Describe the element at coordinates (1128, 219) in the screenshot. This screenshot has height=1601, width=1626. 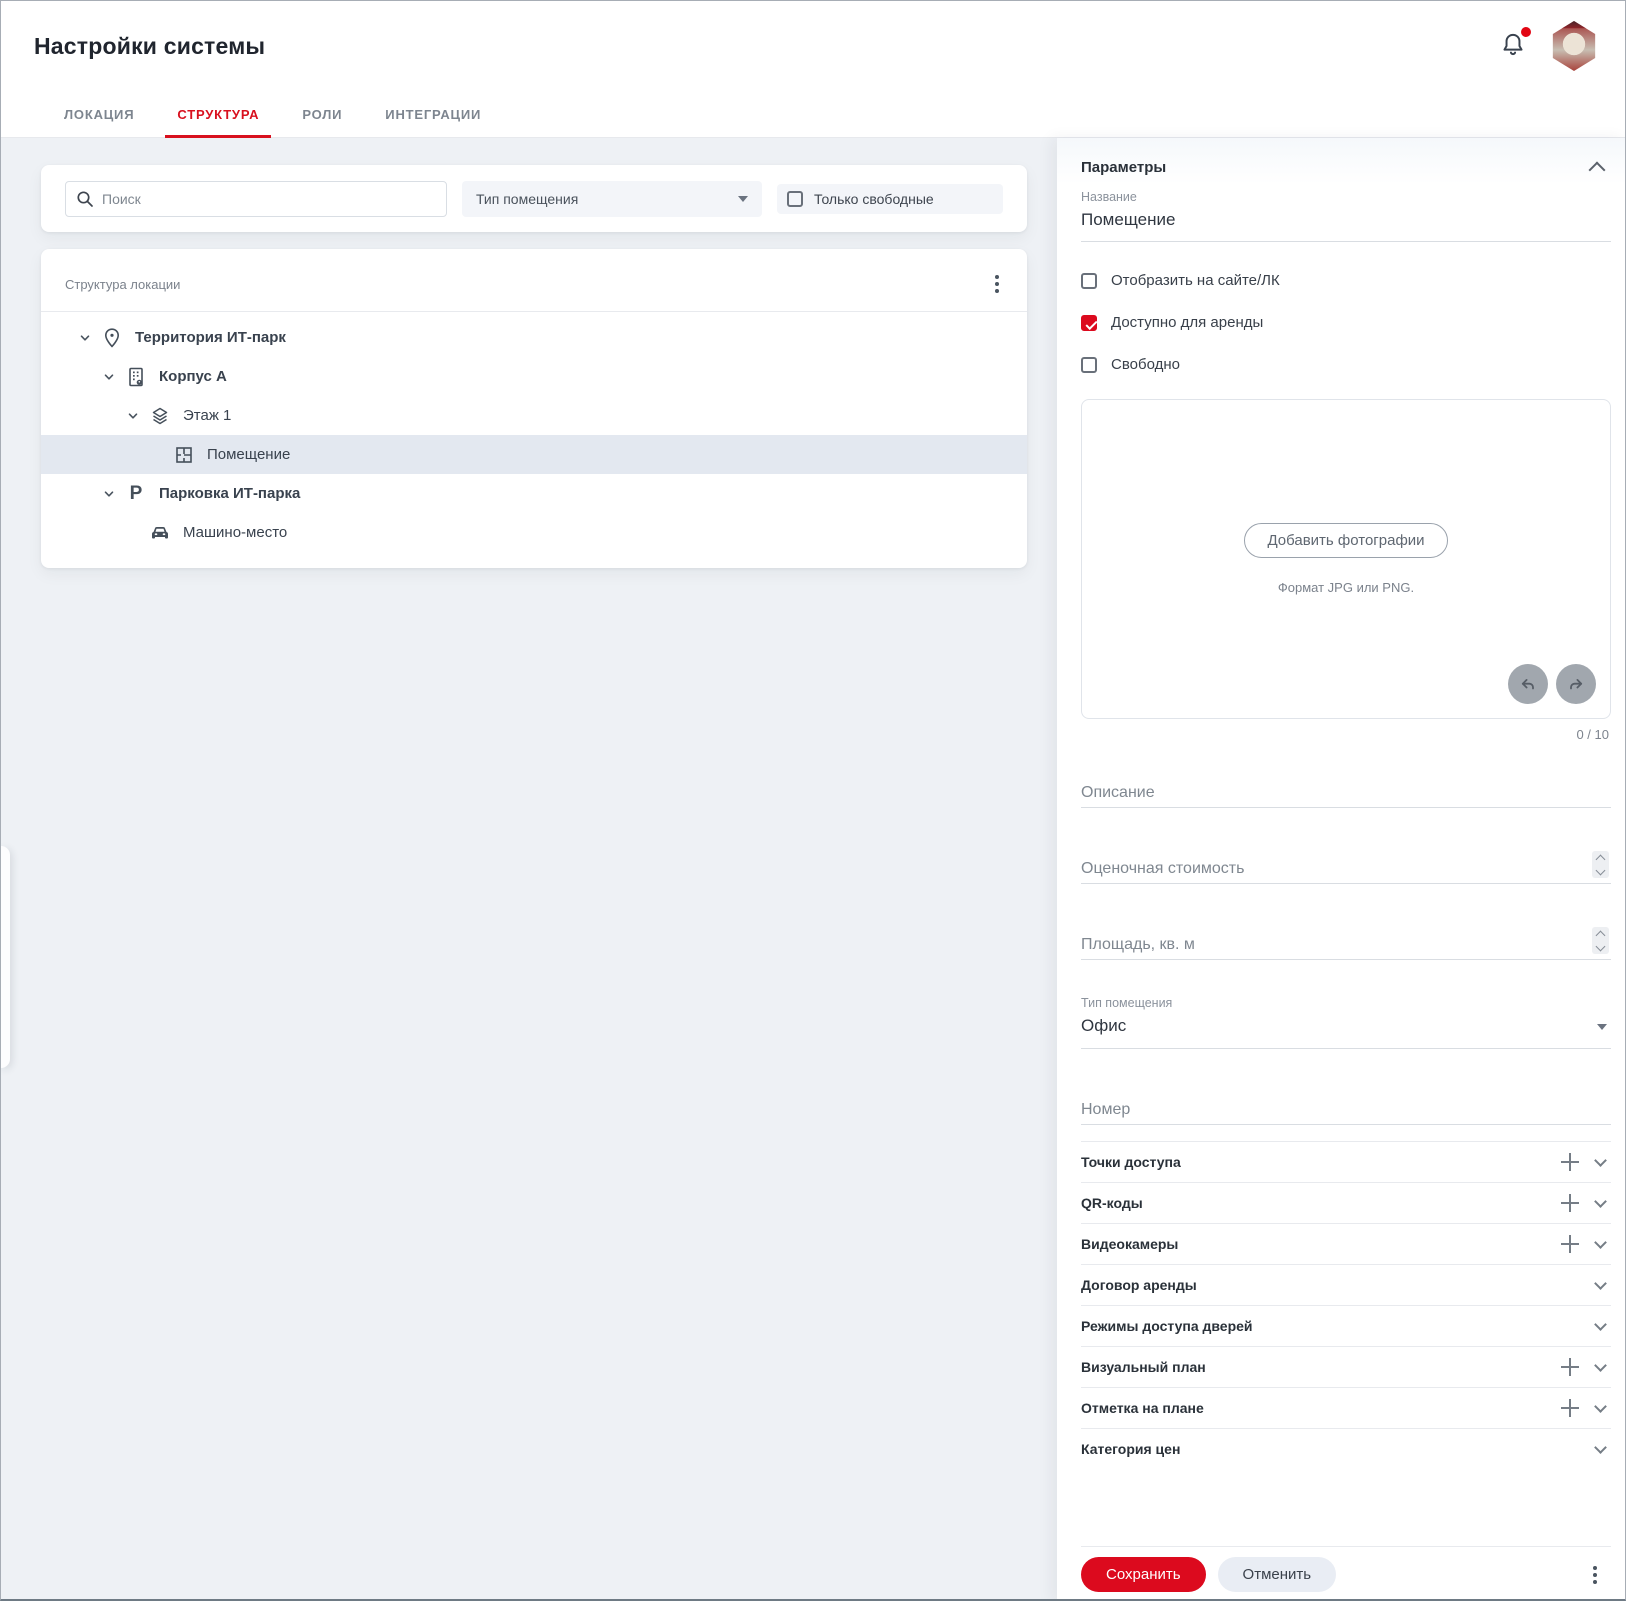
I see `name-value: Помещение` at that location.